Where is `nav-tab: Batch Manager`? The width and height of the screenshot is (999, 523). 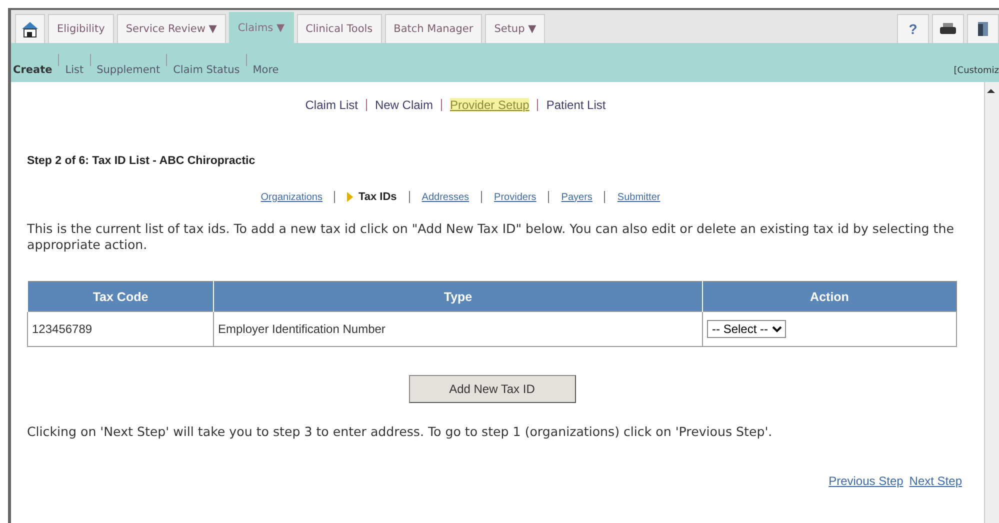 nav-tab: Batch Manager is located at coordinates (433, 28).